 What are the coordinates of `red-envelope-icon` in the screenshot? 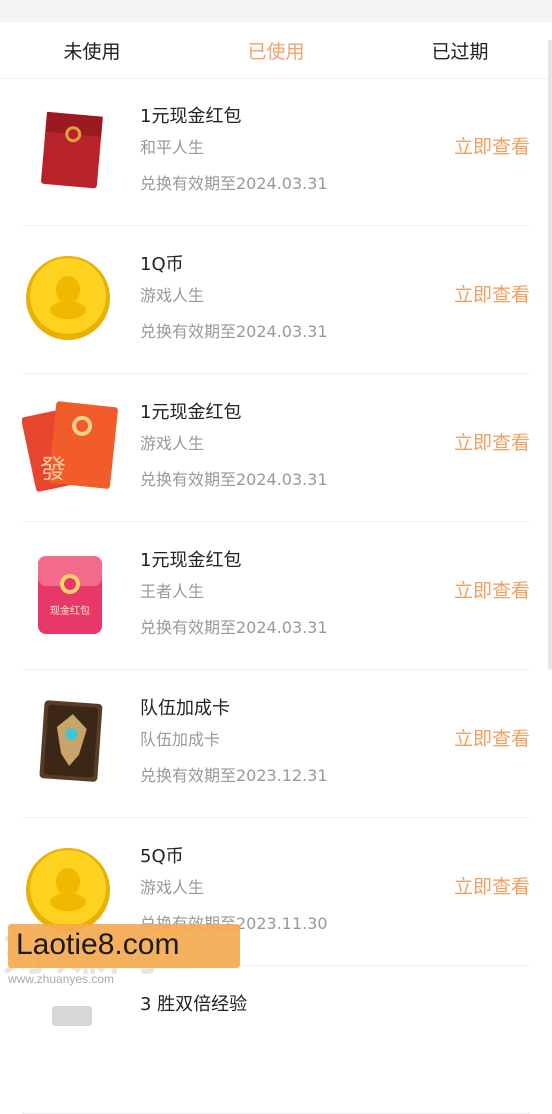 It's located at (72, 150).